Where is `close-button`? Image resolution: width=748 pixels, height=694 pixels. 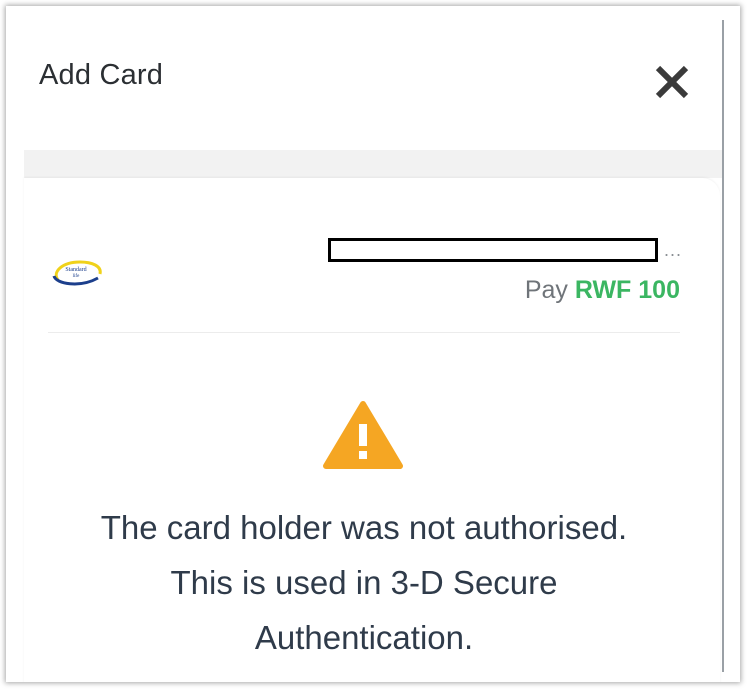 close-button is located at coordinates (672, 82).